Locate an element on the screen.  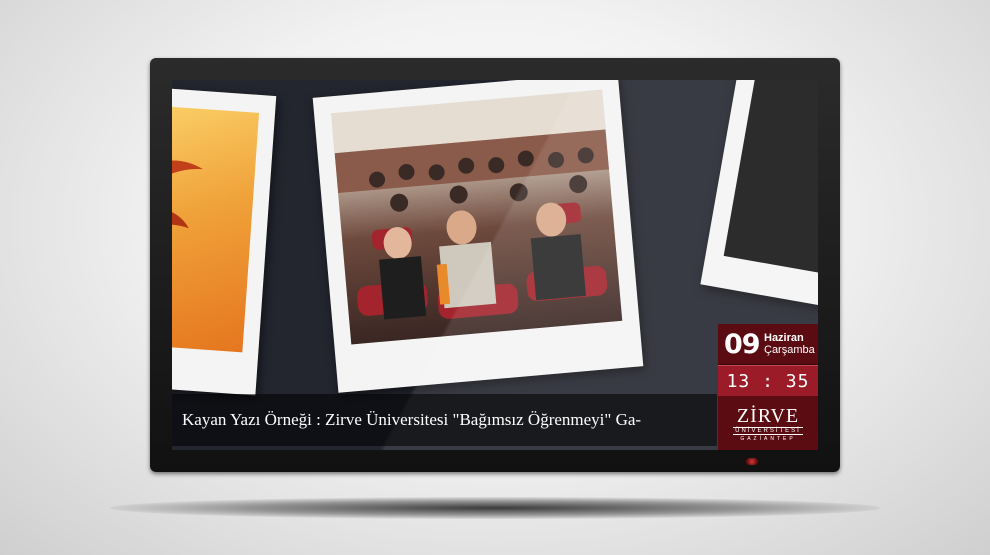
polaroid-photo-right is located at coordinates (759, 196).